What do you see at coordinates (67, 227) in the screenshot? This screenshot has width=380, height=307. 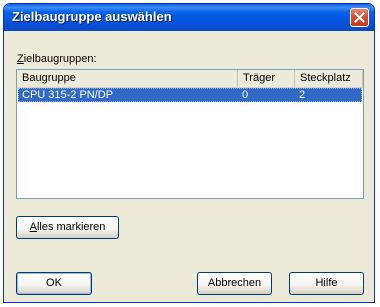 I see `select-all-button: Alles markieren` at bounding box center [67, 227].